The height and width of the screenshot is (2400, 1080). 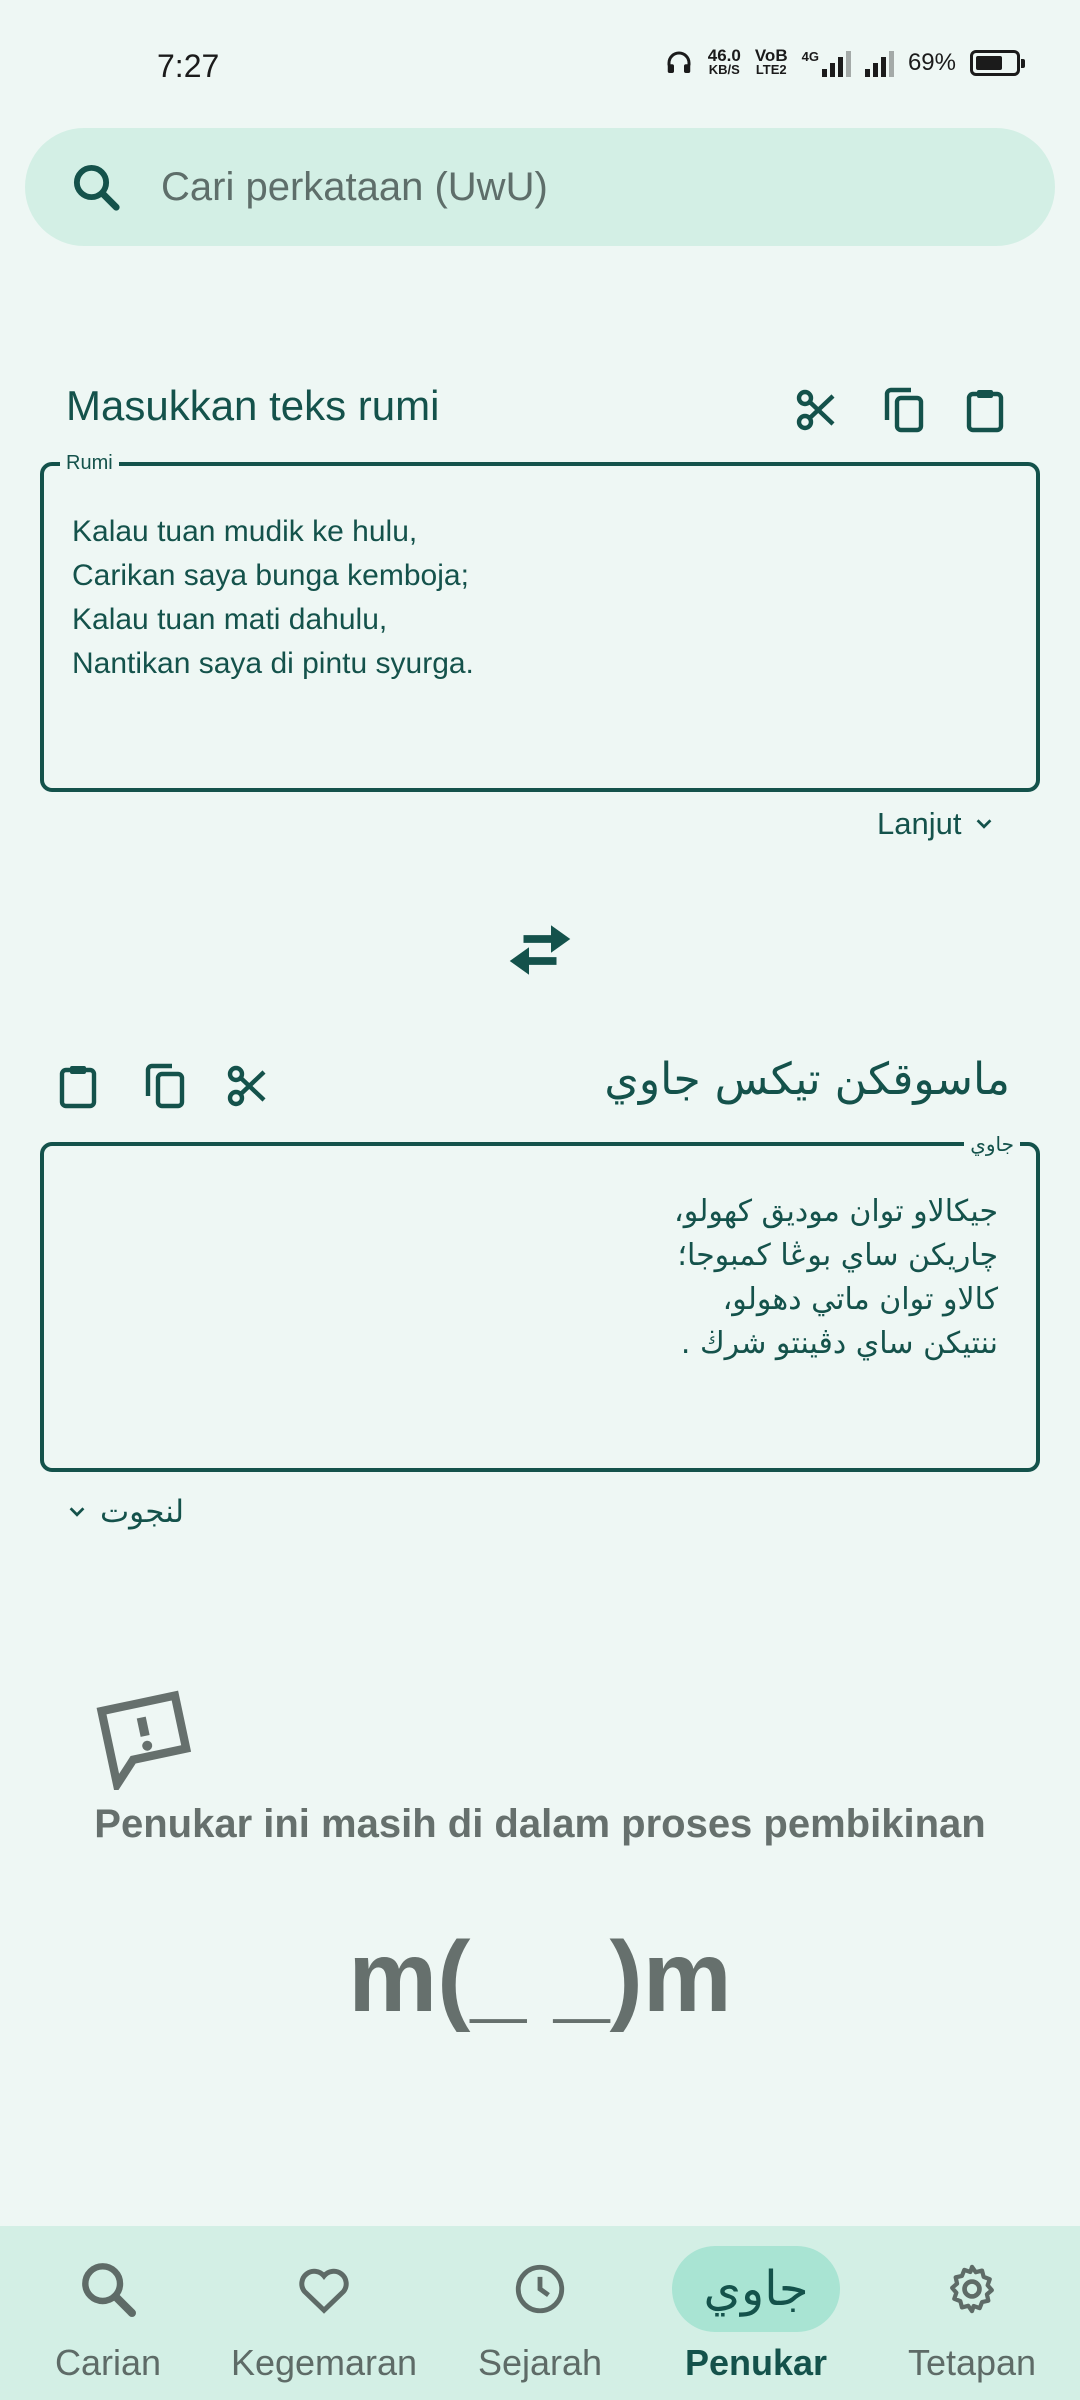 I want to click on jawi-more-button: لنجوت, so click(x=125, y=1512).